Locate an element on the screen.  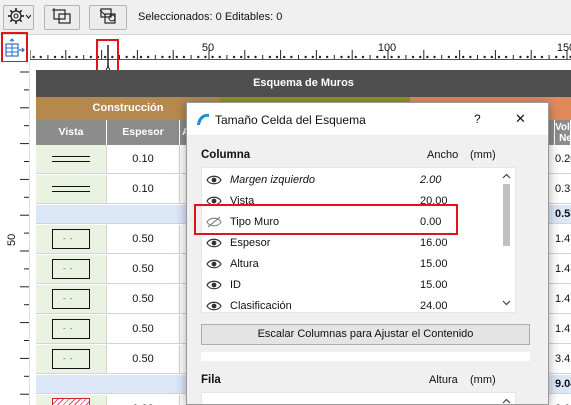
vertical-ruler: 50 is located at coordinates (15, 233).